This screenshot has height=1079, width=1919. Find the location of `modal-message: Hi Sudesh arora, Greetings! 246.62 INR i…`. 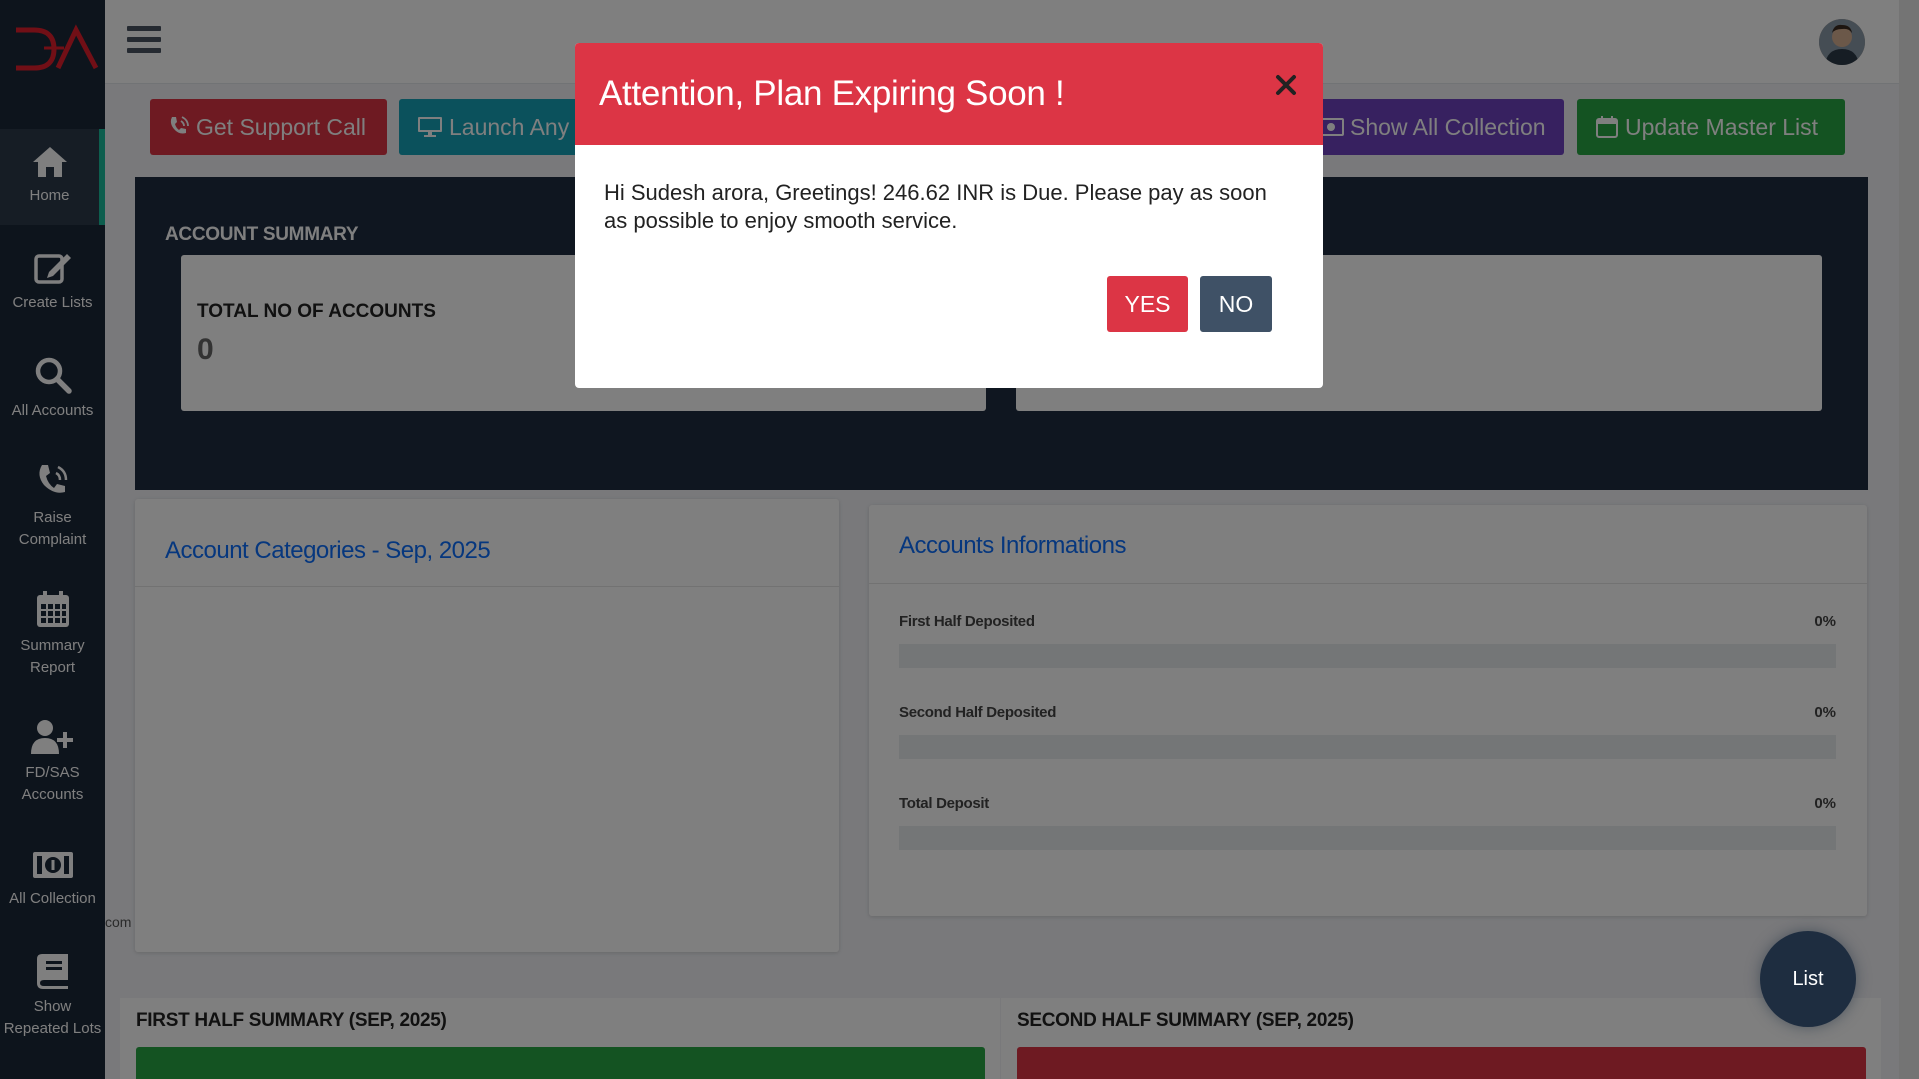

modal-message: Hi Sudesh arora, Greetings! 246.62 INR i… is located at coordinates (935, 206).